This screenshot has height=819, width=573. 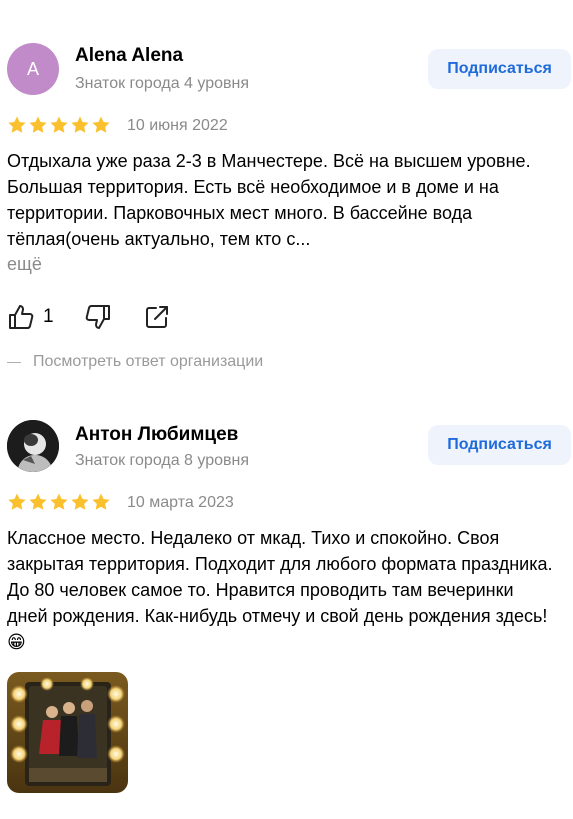 I want to click on review-photo, so click(x=67, y=732).